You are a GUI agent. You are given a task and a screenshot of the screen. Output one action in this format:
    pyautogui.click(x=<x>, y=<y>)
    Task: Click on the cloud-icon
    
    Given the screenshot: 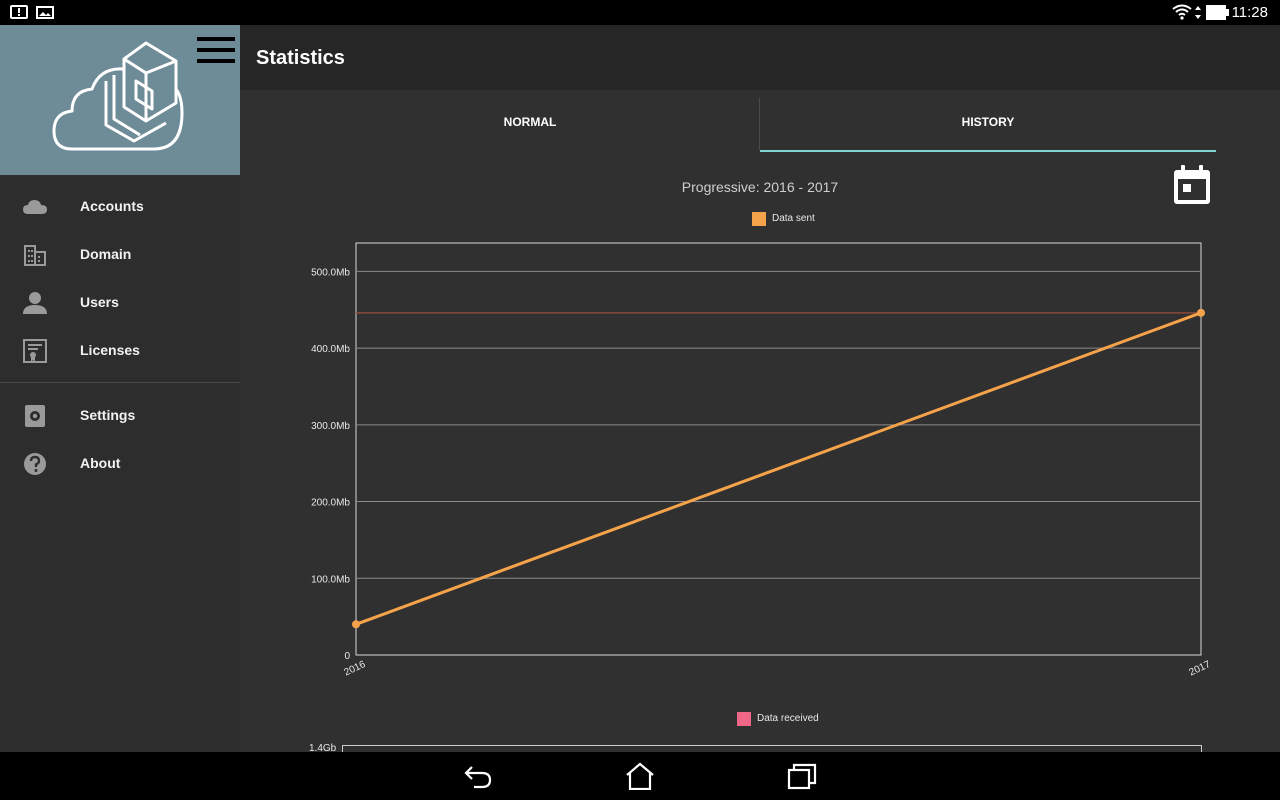 What is the action you would take?
    pyautogui.click(x=35, y=207)
    